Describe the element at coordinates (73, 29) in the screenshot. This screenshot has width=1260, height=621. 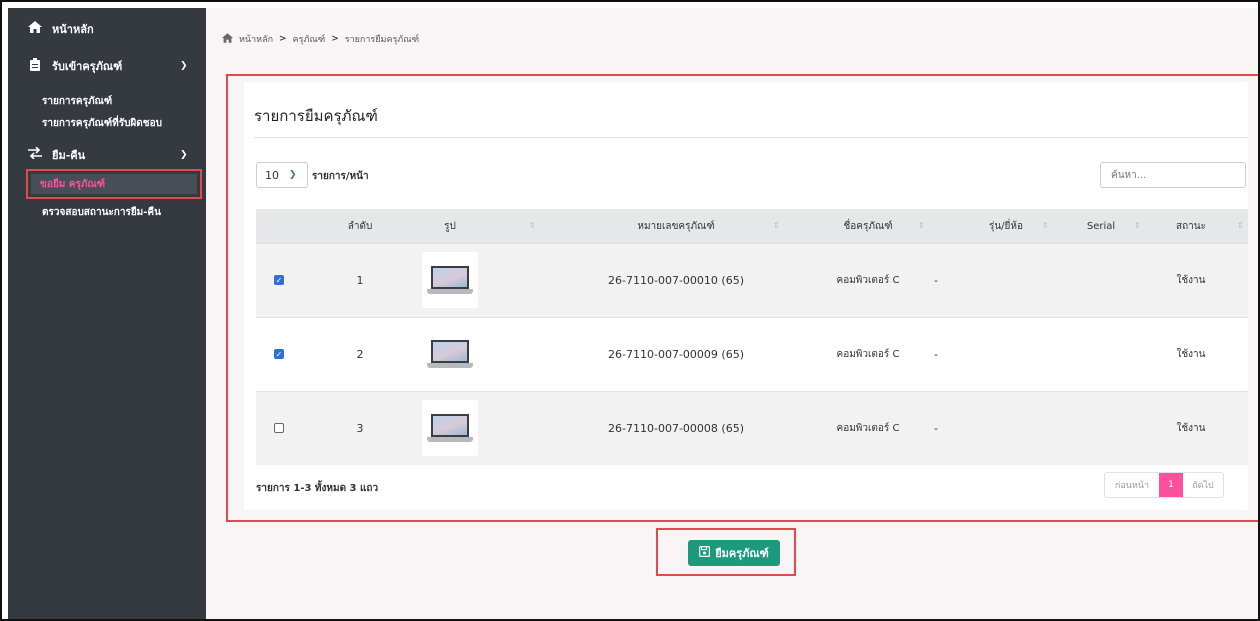
I see `sidebar-item-label: หน้าหลัก` at that location.